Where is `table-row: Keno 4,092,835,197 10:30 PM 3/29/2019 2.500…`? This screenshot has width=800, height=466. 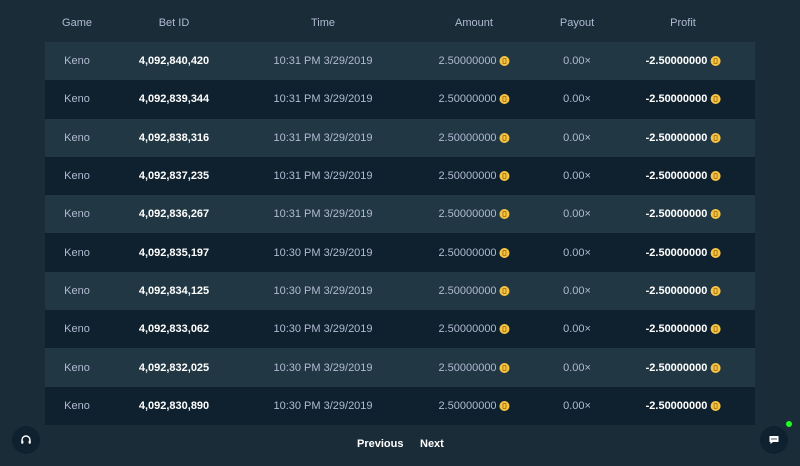 table-row: Keno 4,092,835,197 10:30 PM 3/29/2019 2.500… is located at coordinates (400, 252).